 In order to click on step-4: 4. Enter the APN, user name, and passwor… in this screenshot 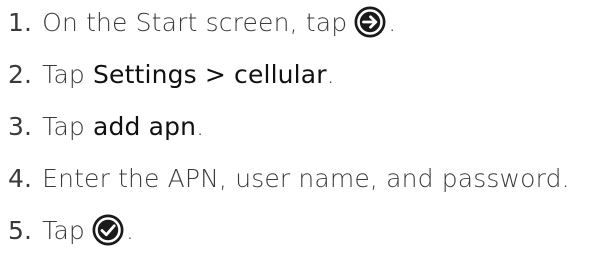, I will do `click(289, 178)`.